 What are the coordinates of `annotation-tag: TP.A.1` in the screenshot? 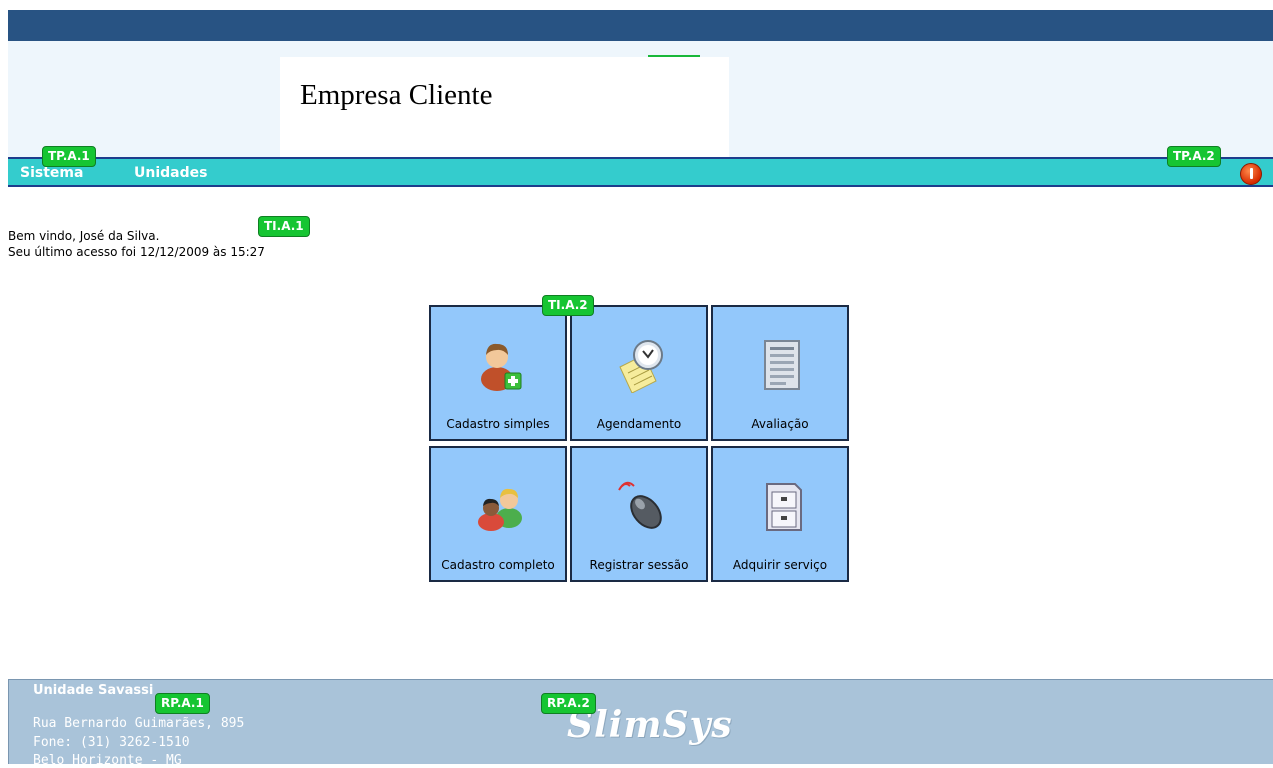 It's located at (69, 156).